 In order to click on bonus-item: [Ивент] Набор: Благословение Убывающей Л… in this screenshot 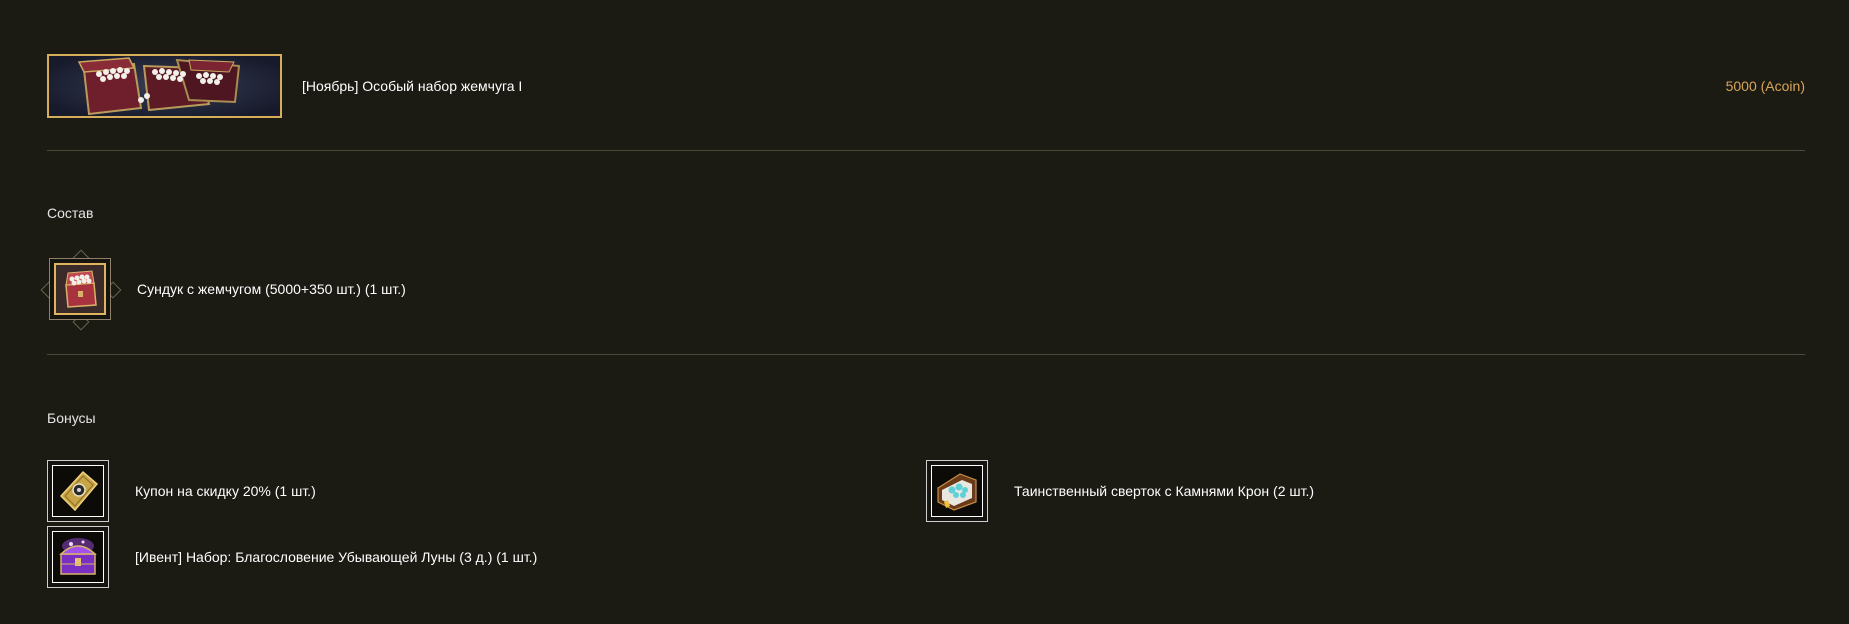, I will do `click(292, 557)`.